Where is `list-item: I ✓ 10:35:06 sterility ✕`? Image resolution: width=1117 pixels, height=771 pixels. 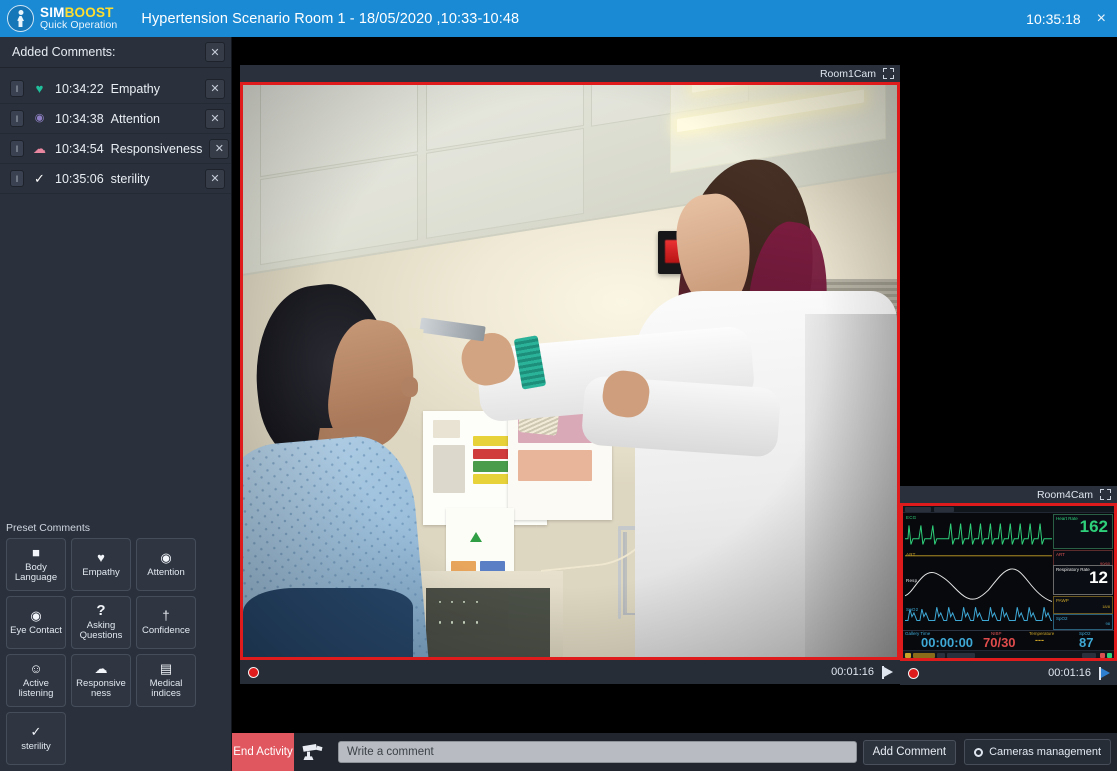
list-item: I ✓ 10:35:06 sterility ✕ is located at coordinates (115, 179).